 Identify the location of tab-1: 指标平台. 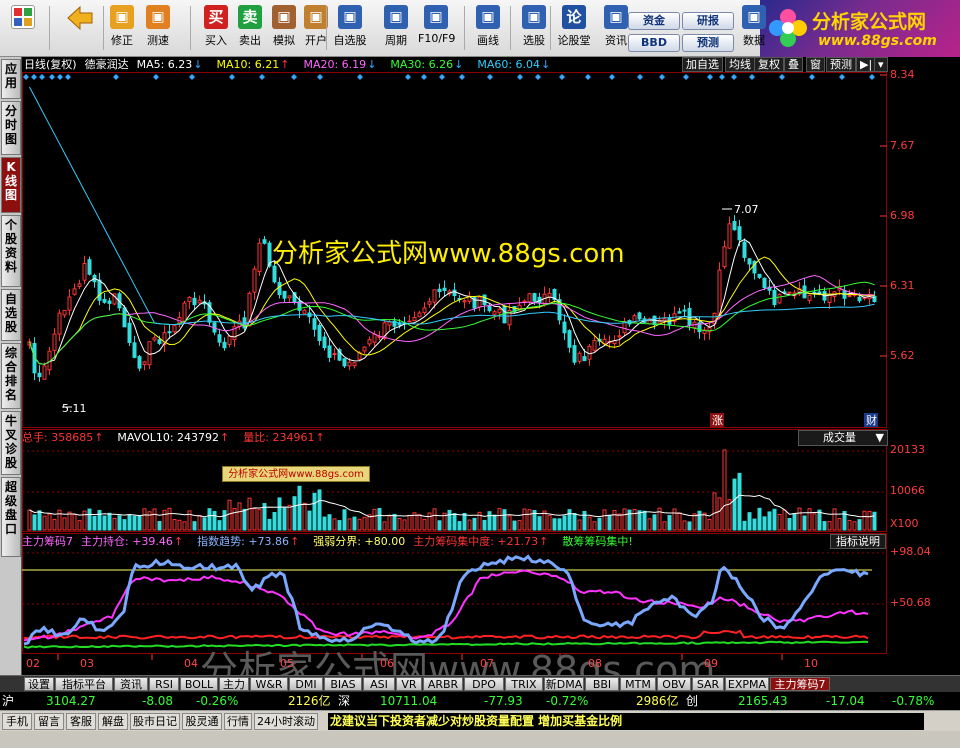
(84, 684).